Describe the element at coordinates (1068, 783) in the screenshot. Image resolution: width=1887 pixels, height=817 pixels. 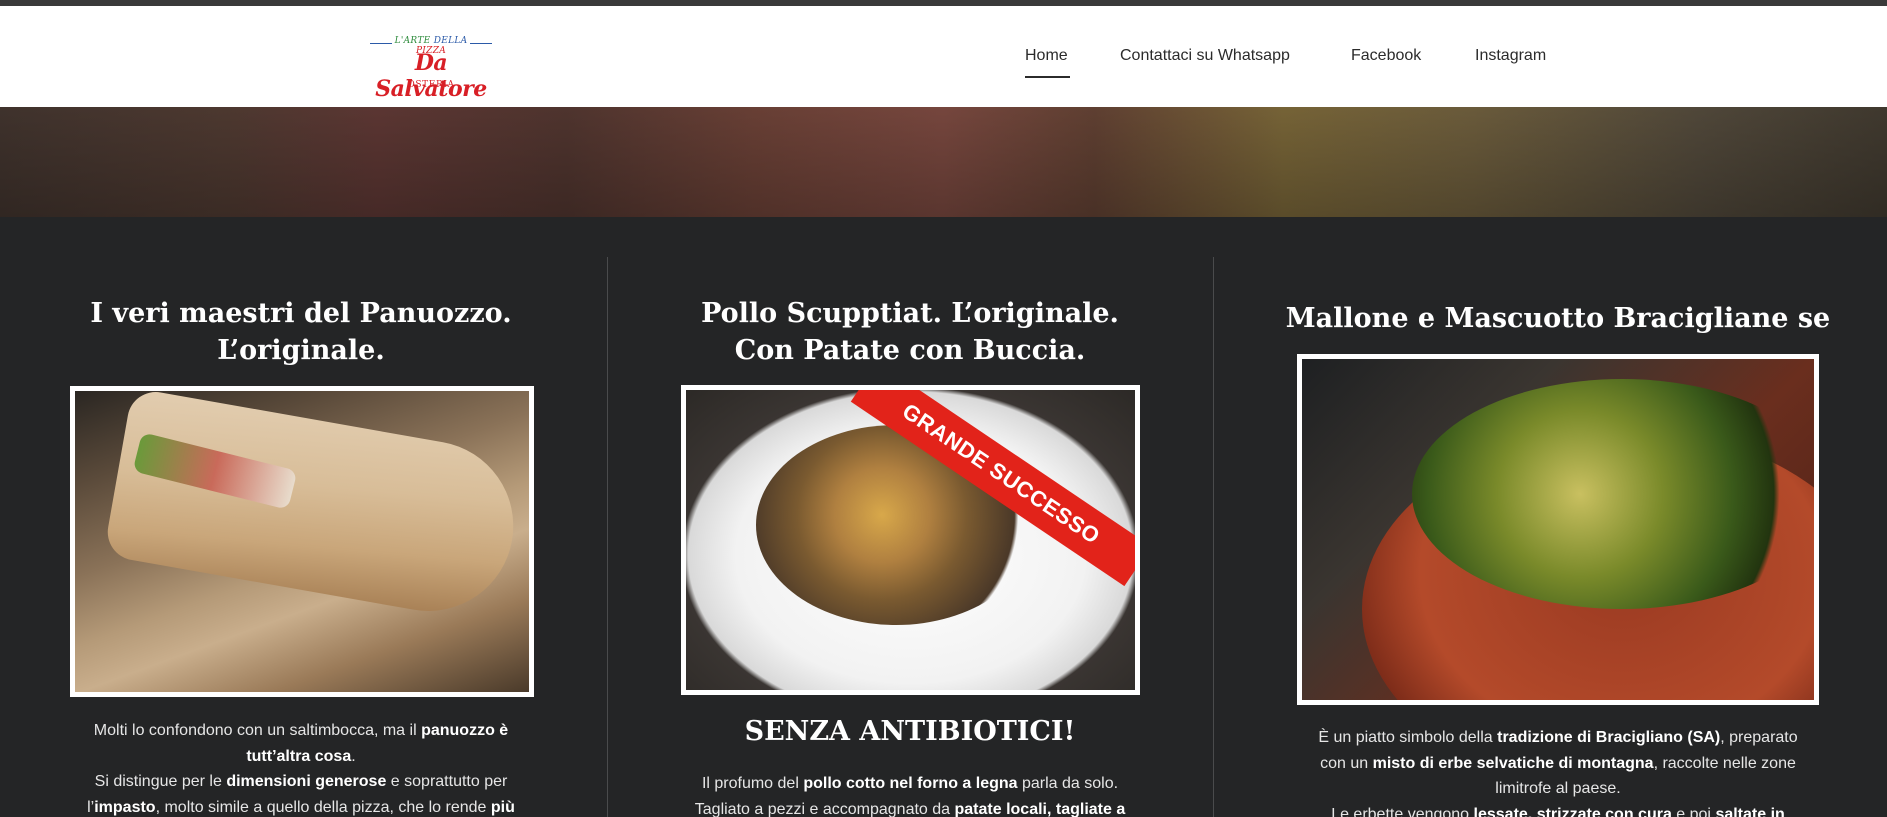
I see `text-run: parla da solo.` at that location.